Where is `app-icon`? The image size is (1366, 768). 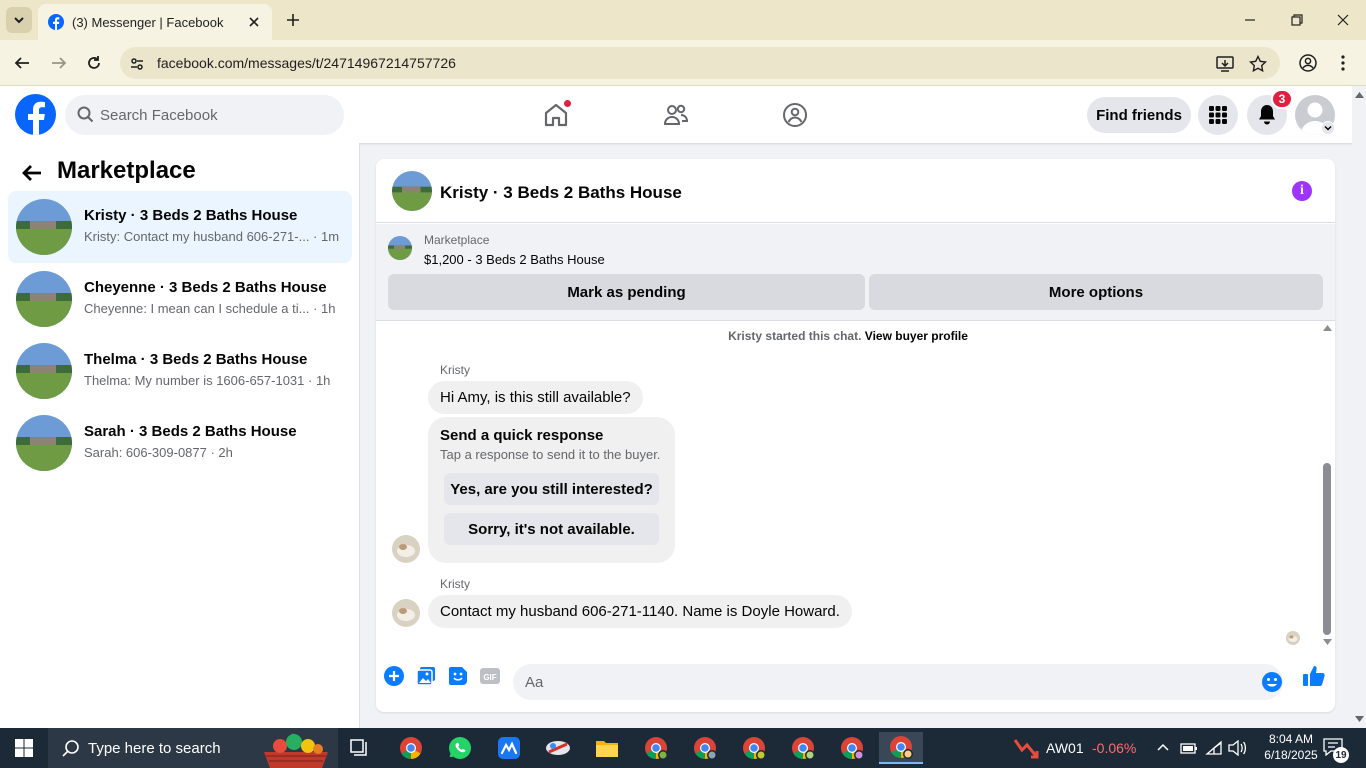 app-icon is located at coordinates (509, 748).